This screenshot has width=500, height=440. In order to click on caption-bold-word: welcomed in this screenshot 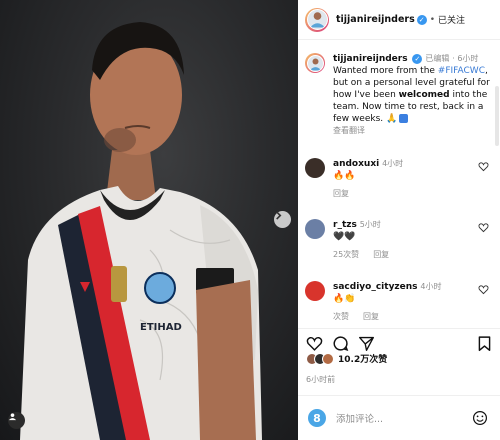, I will do `click(424, 95)`.